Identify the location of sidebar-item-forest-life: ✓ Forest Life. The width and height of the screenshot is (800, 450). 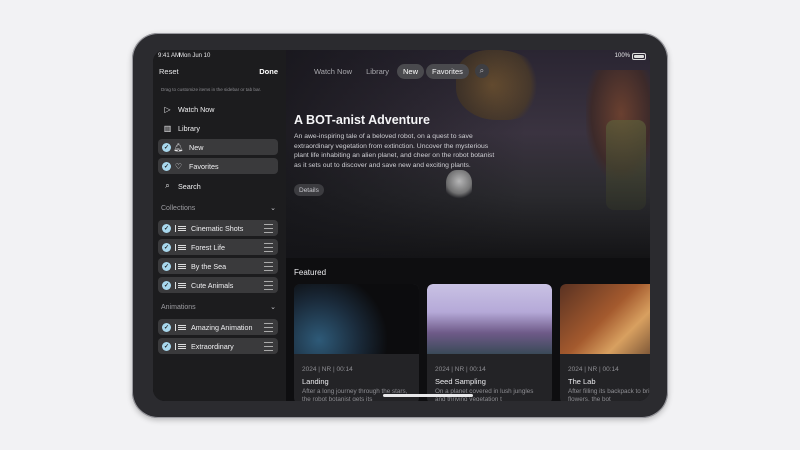
(218, 247).